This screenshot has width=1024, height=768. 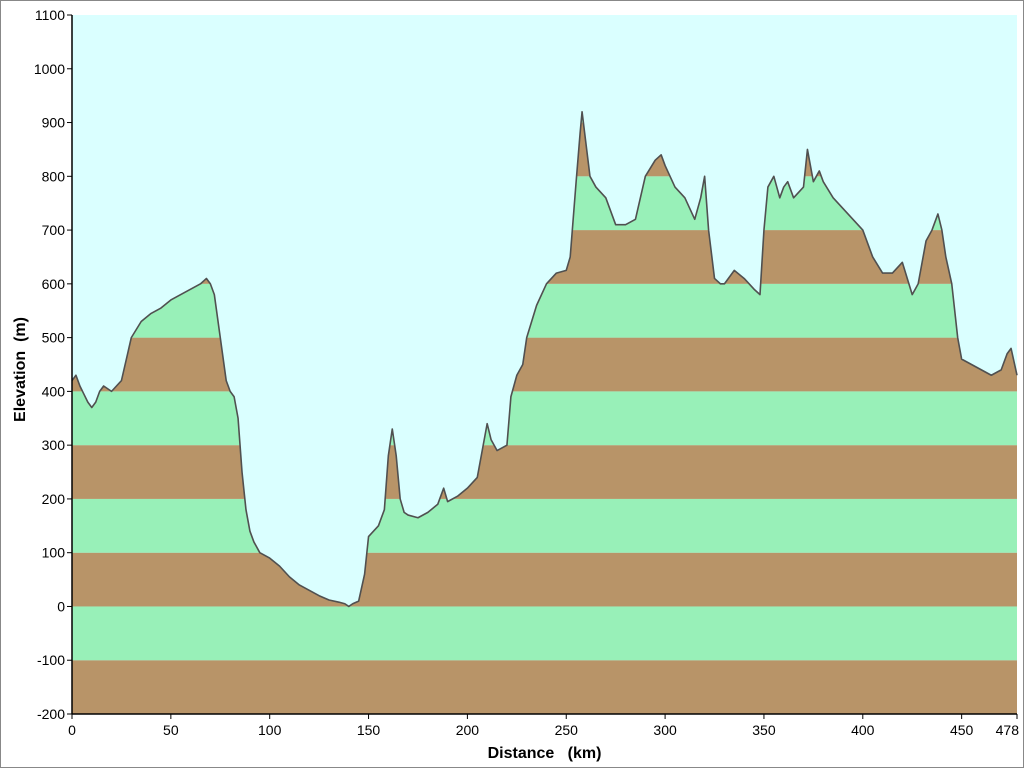 What do you see at coordinates (764, 730) in the screenshot?
I see `x-tick-label: 350` at bounding box center [764, 730].